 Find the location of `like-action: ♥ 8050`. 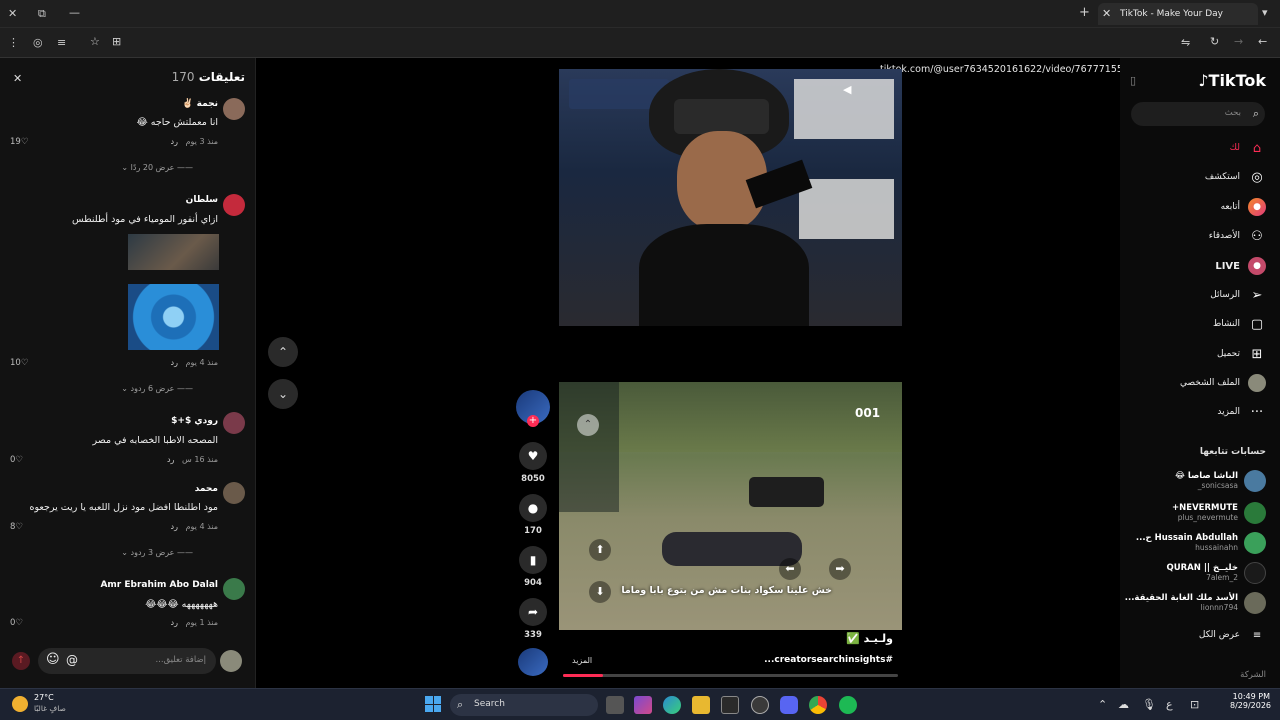

like-action: ♥ 8050 is located at coordinates (533, 463).